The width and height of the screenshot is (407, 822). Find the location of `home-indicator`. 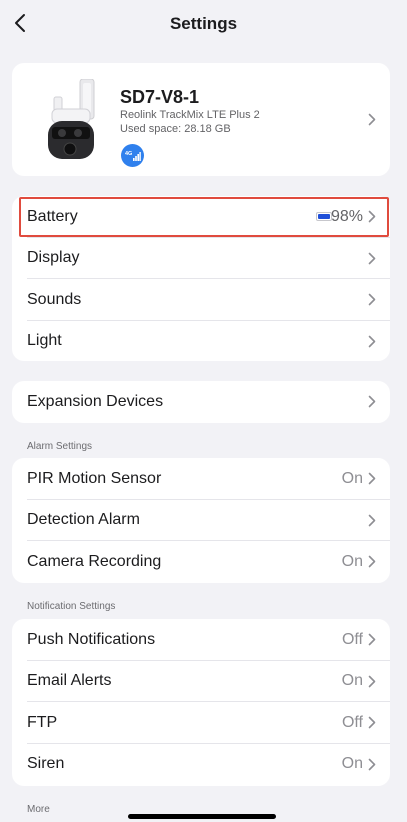

home-indicator is located at coordinates (202, 816).